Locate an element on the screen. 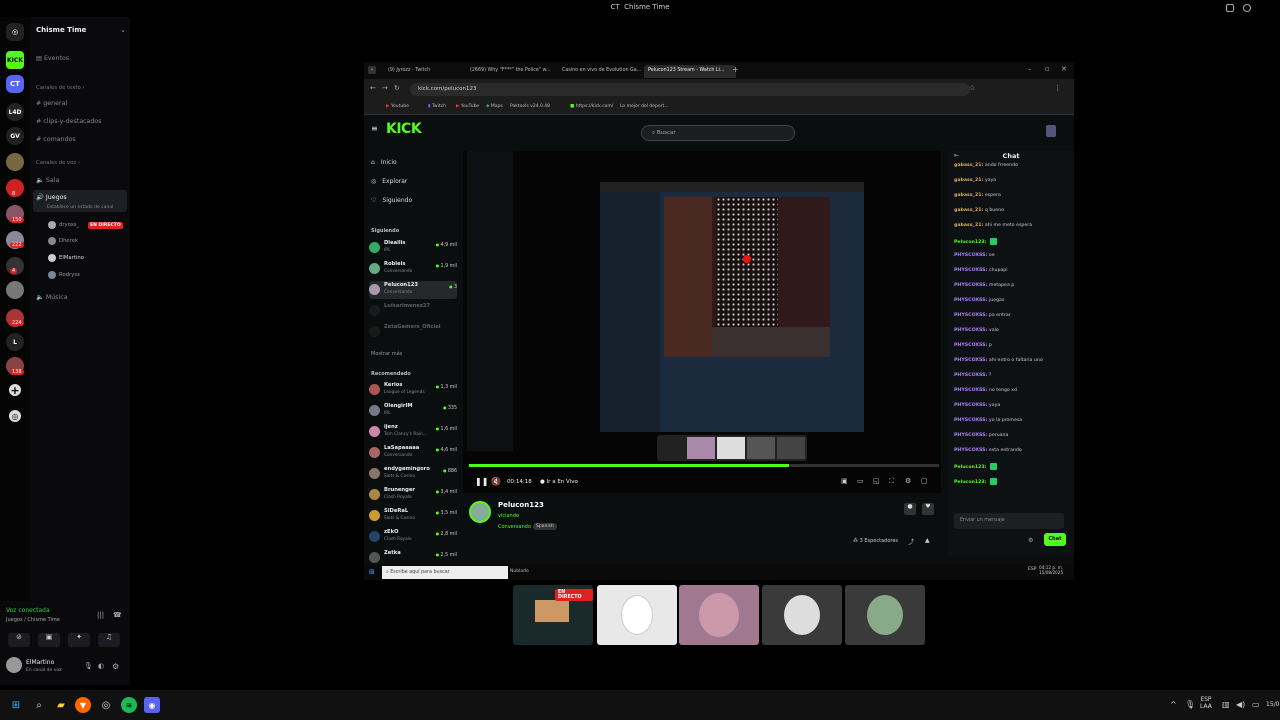 Image resolution: width=1280 pixels, height=720 pixels. voice-user: ElMartino is located at coordinates (66, 258).